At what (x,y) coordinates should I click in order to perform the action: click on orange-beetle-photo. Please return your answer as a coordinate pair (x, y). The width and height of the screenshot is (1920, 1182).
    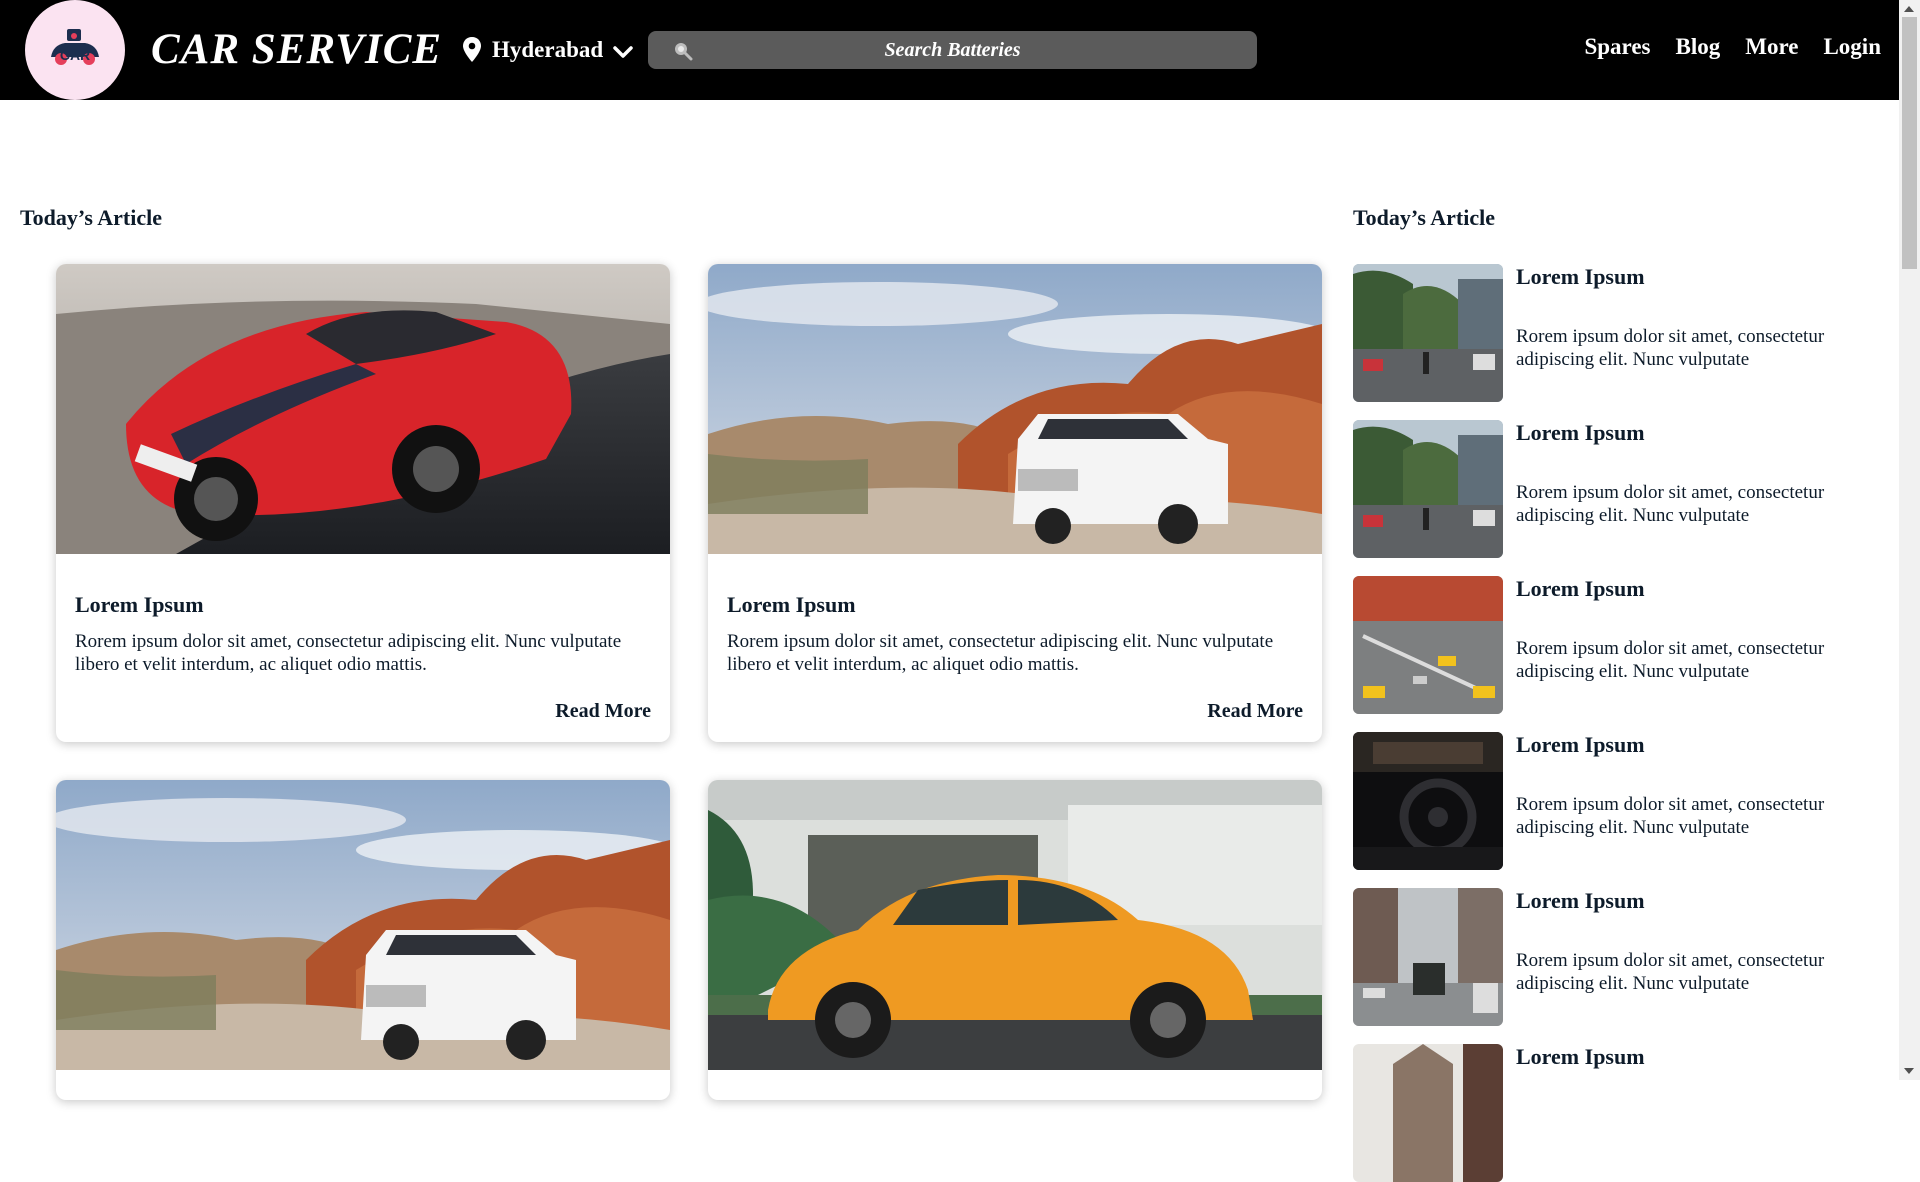
    Looking at the image, I should click on (1015, 925).